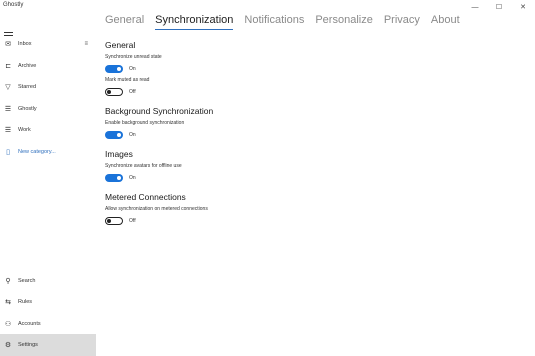  Describe the element at coordinates (8, 281) in the screenshot. I see `search-icon: ⚲` at that location.